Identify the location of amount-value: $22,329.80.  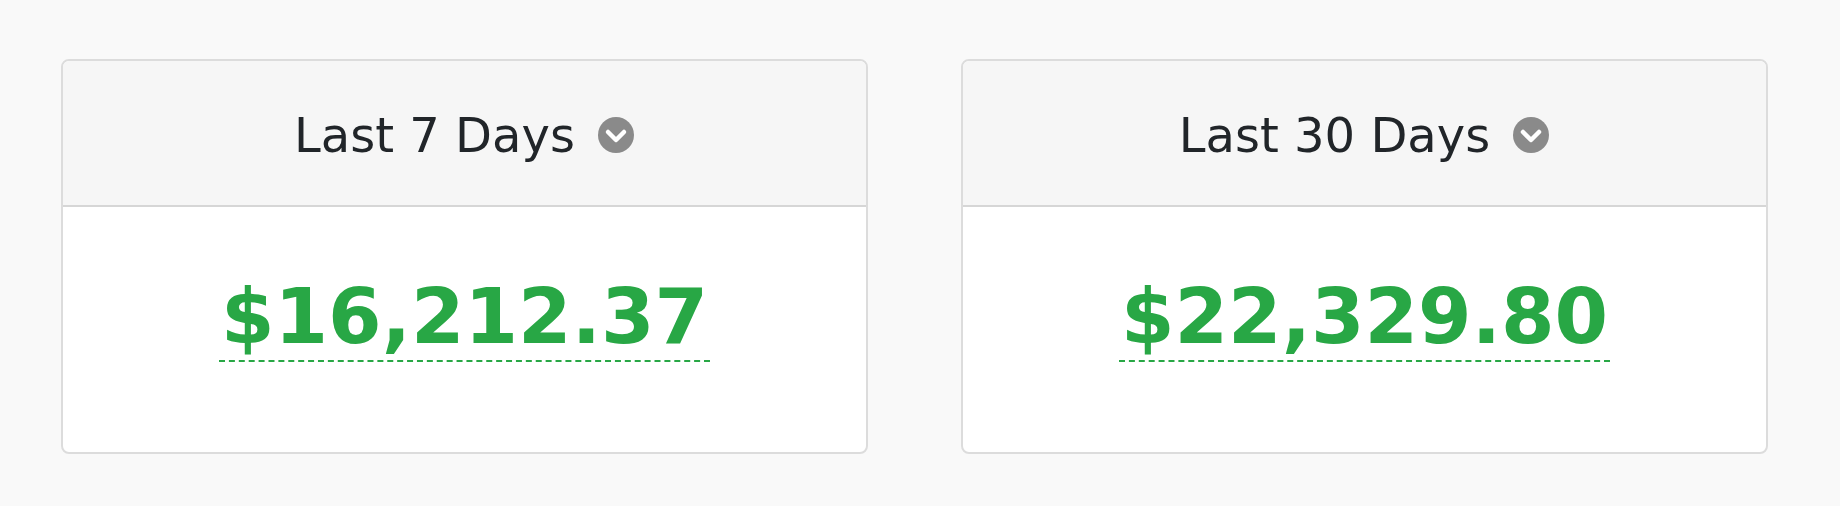
(1364, 318).